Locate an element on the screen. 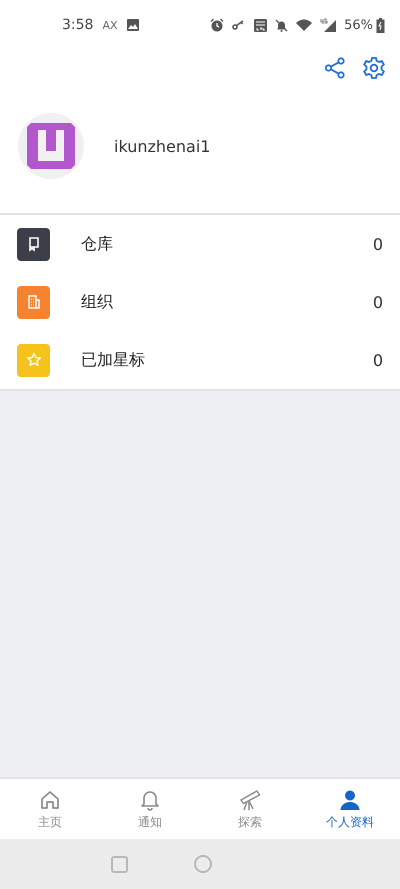 This screenshot has height=889, width=400. avatar-icon is located at coordinates (51, 146).